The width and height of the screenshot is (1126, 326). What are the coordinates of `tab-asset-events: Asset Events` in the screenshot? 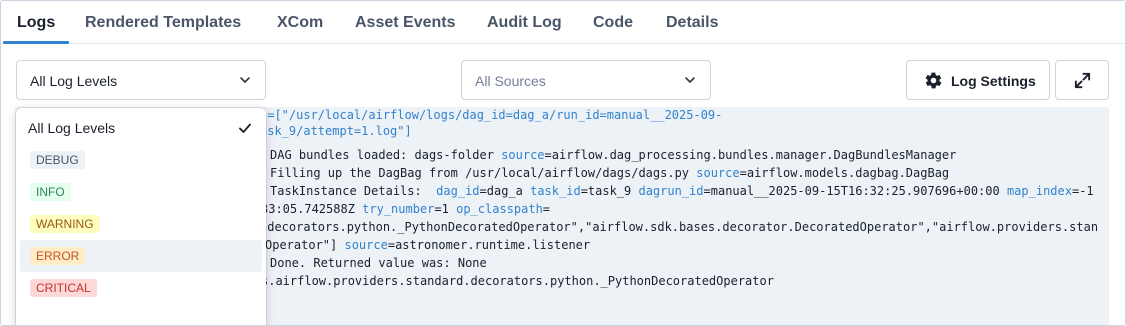 It's located at (405, 23).